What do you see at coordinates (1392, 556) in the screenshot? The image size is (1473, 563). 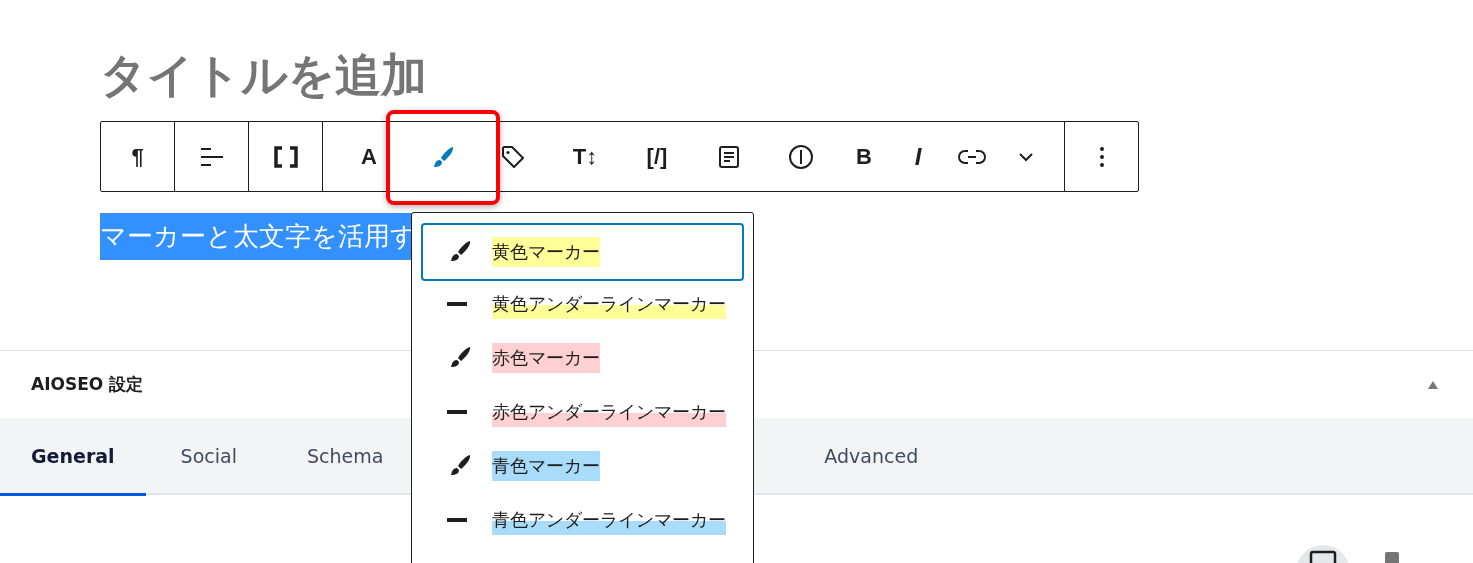 I see `phone-icon` at bounding box center [1392, 556].